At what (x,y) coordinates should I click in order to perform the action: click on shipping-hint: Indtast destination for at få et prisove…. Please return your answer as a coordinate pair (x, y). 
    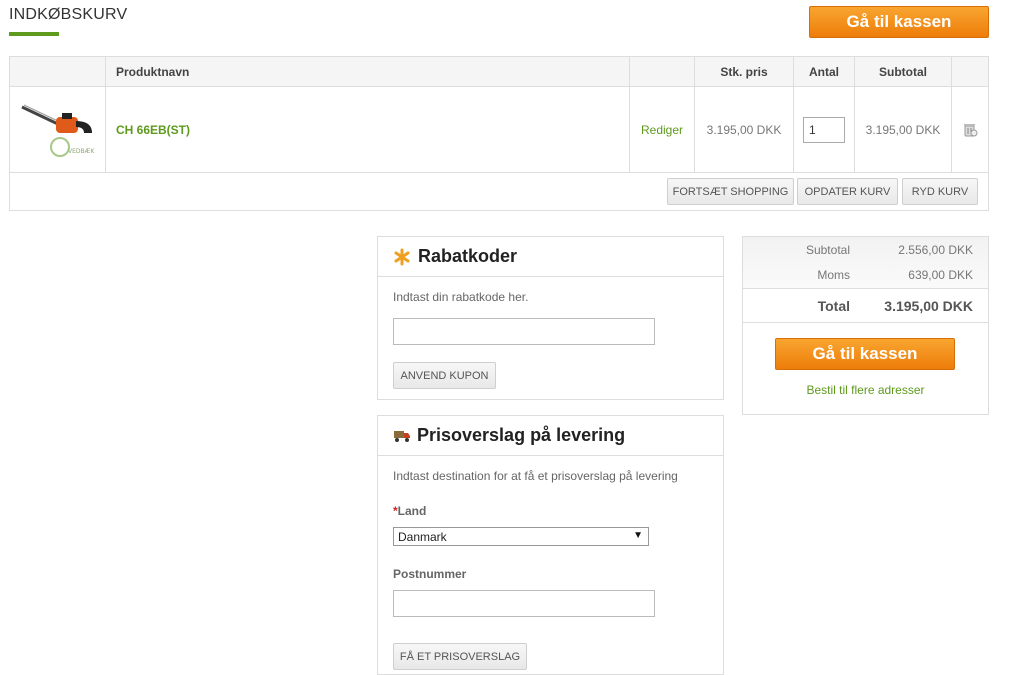
    Looking at the image, I should click on (535, 476).